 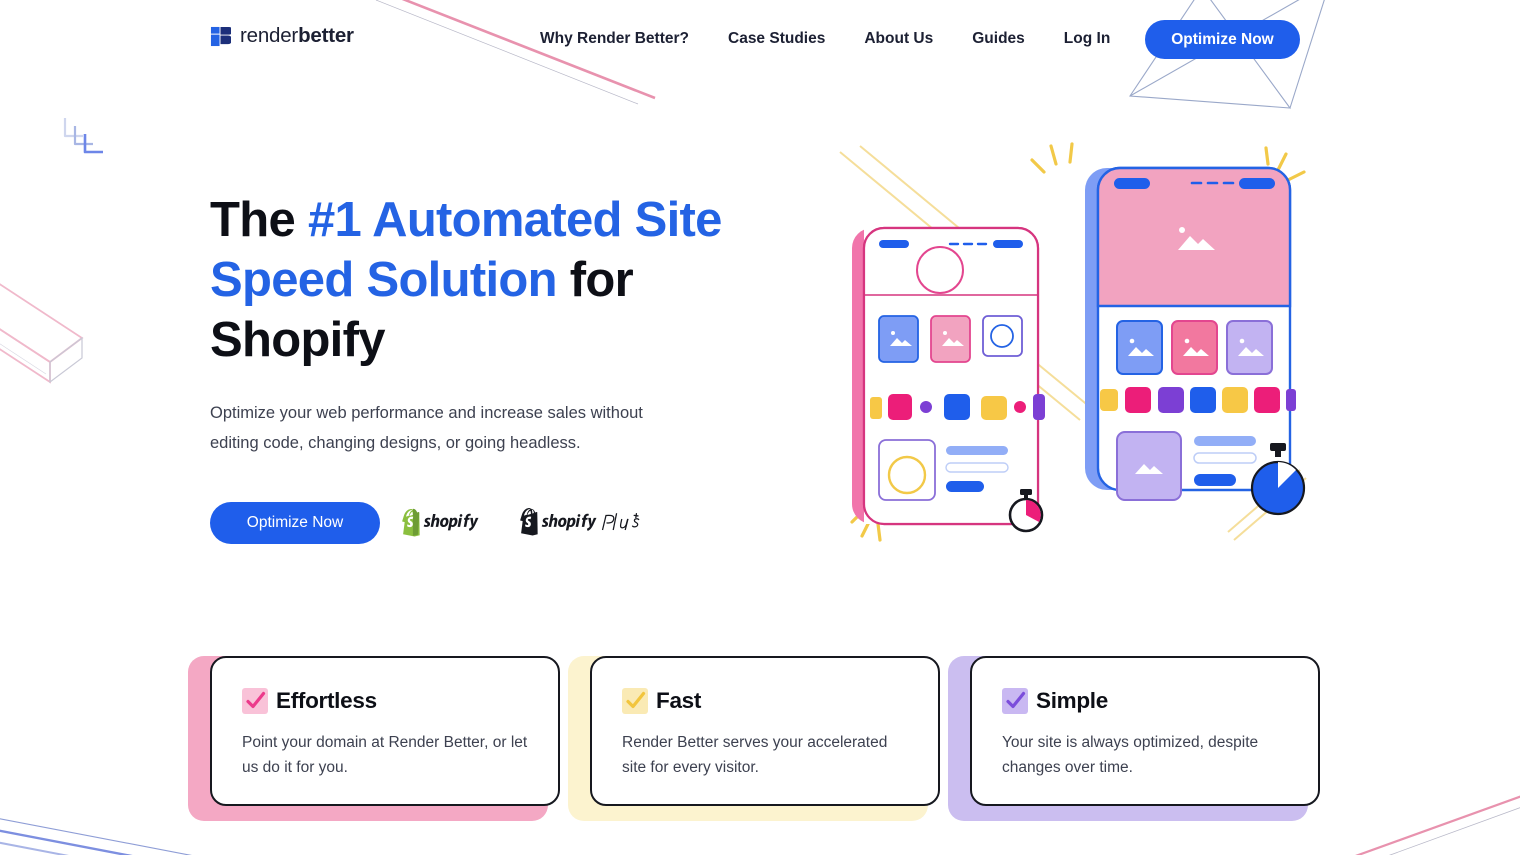 I want to click on hero-actions: Optimize Now, so click(x=500, y=523).